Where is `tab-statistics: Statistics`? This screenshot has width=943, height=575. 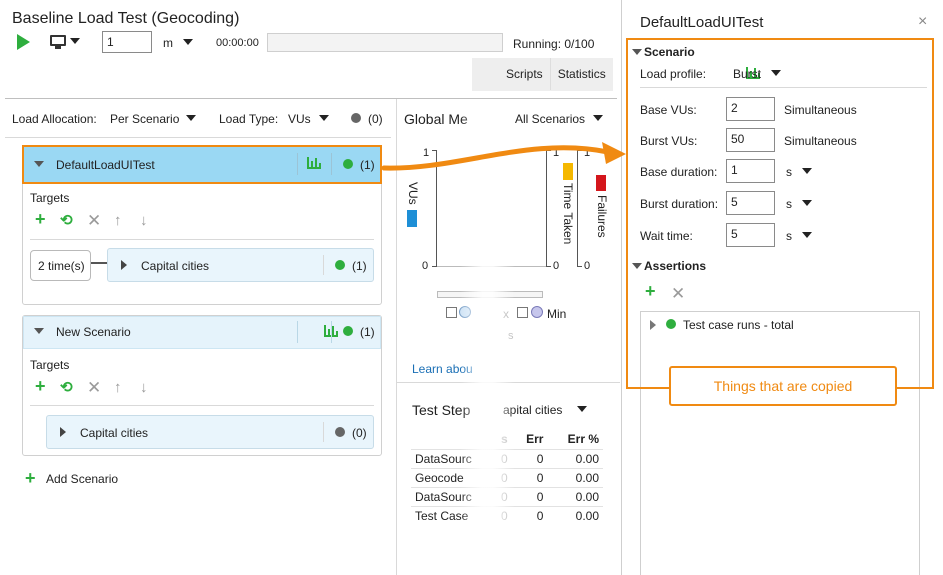 tab-statistics: Statistics is located at coordinates (581, 74).